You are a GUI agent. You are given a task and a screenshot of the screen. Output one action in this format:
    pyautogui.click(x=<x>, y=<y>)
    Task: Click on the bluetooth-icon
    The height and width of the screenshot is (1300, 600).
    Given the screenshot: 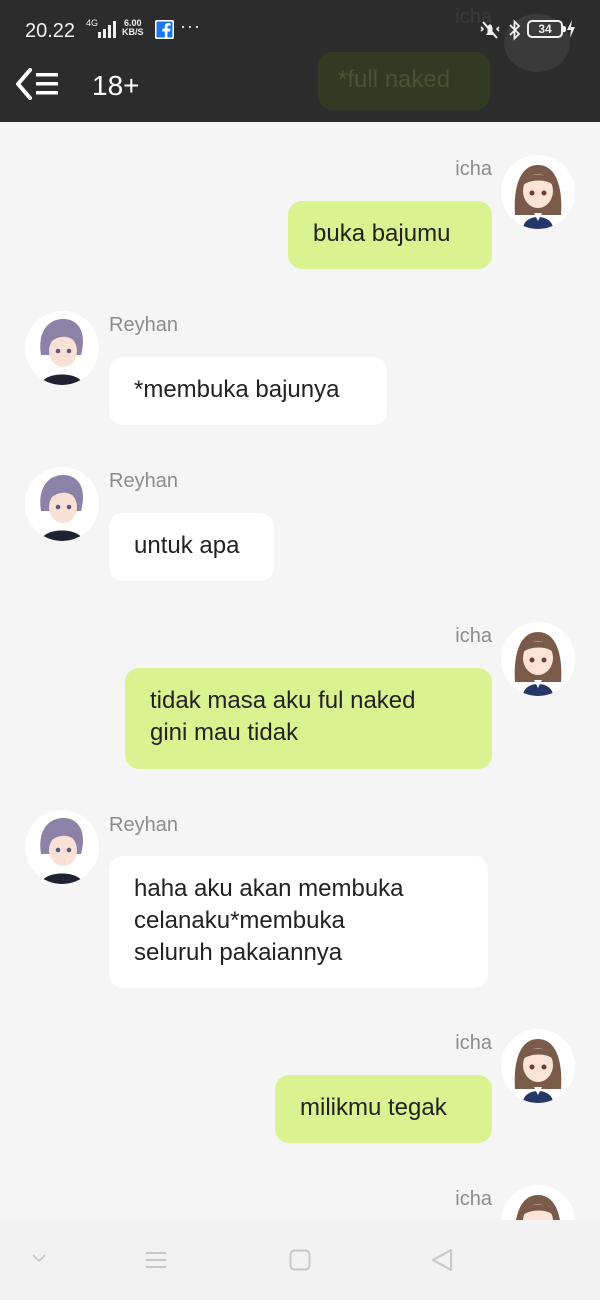 What is the action you would take?
    pyautogui.click(x=515, y=30)
    